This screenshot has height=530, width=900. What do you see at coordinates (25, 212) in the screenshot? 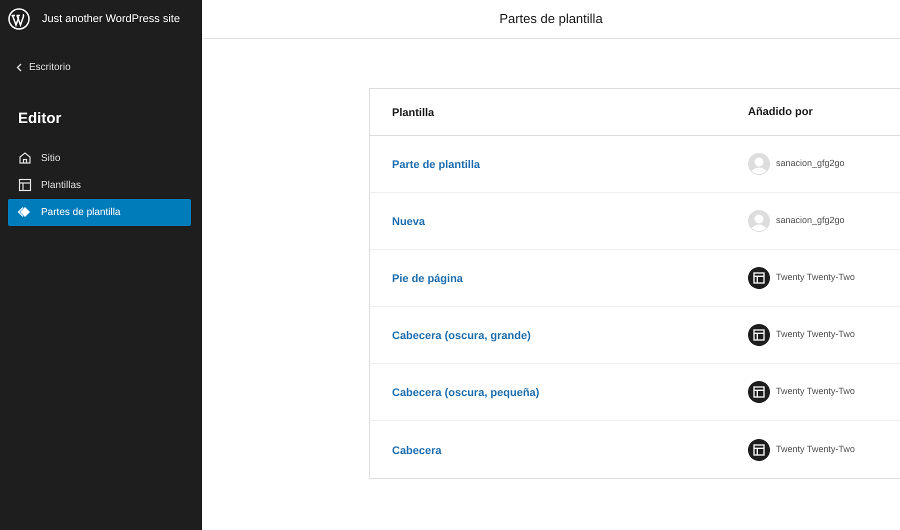
I see `diamond-icon` at bounding box center [25, 212].